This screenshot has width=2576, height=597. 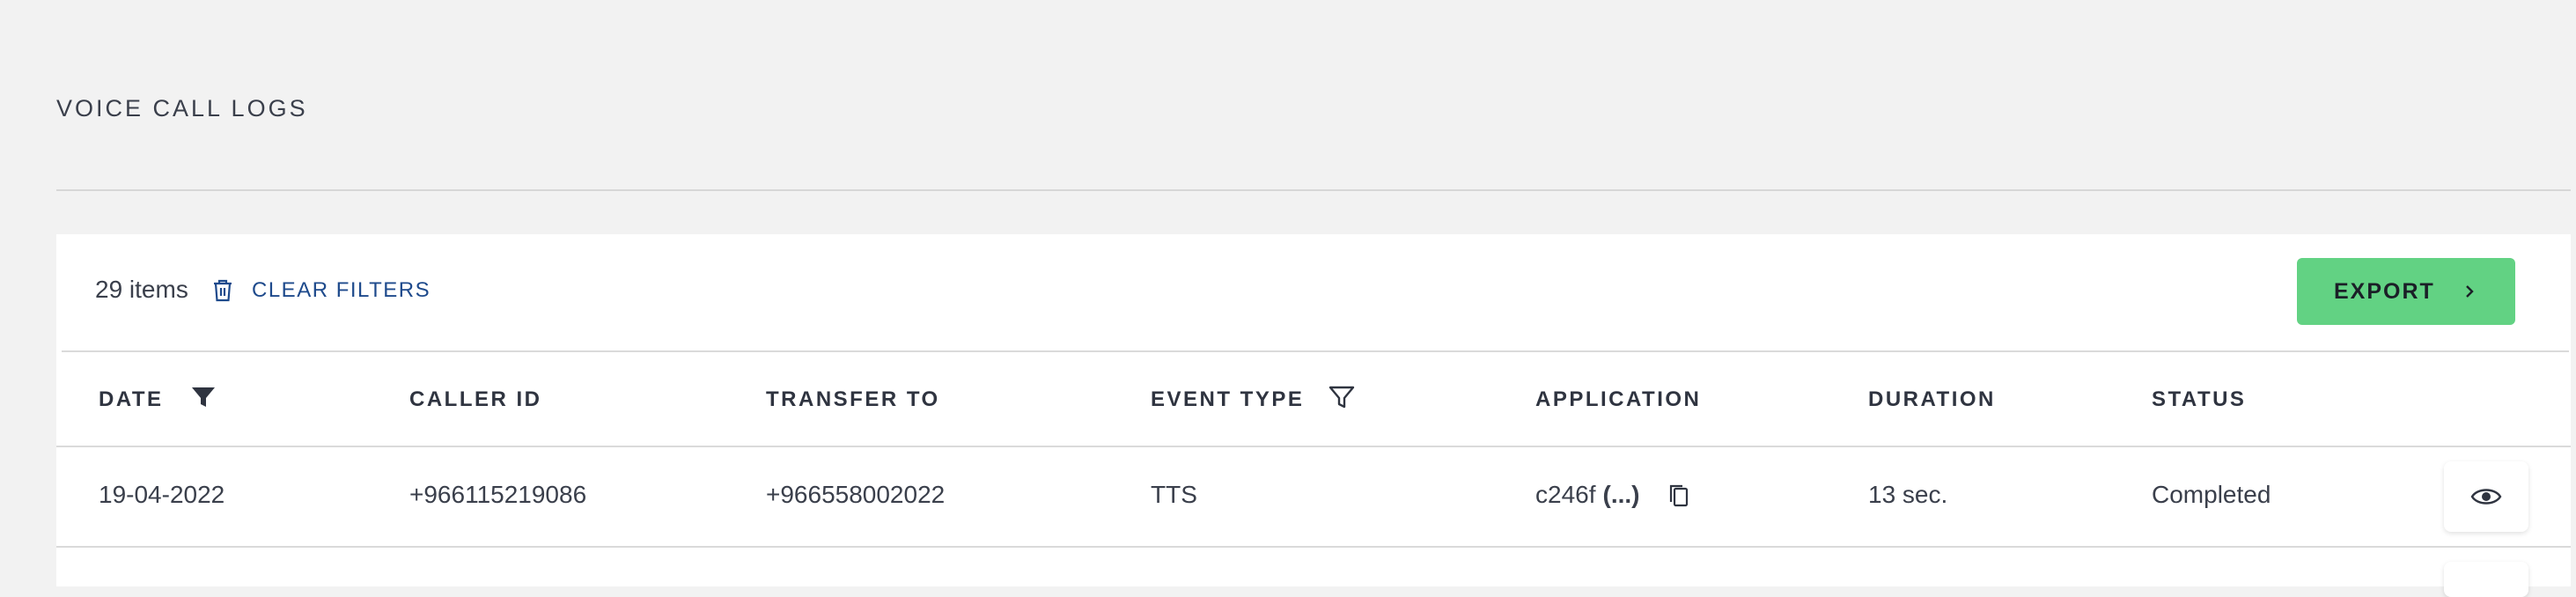 I want to click on column-header-caller-id: CALLER ID, so click(x=476, y=399).